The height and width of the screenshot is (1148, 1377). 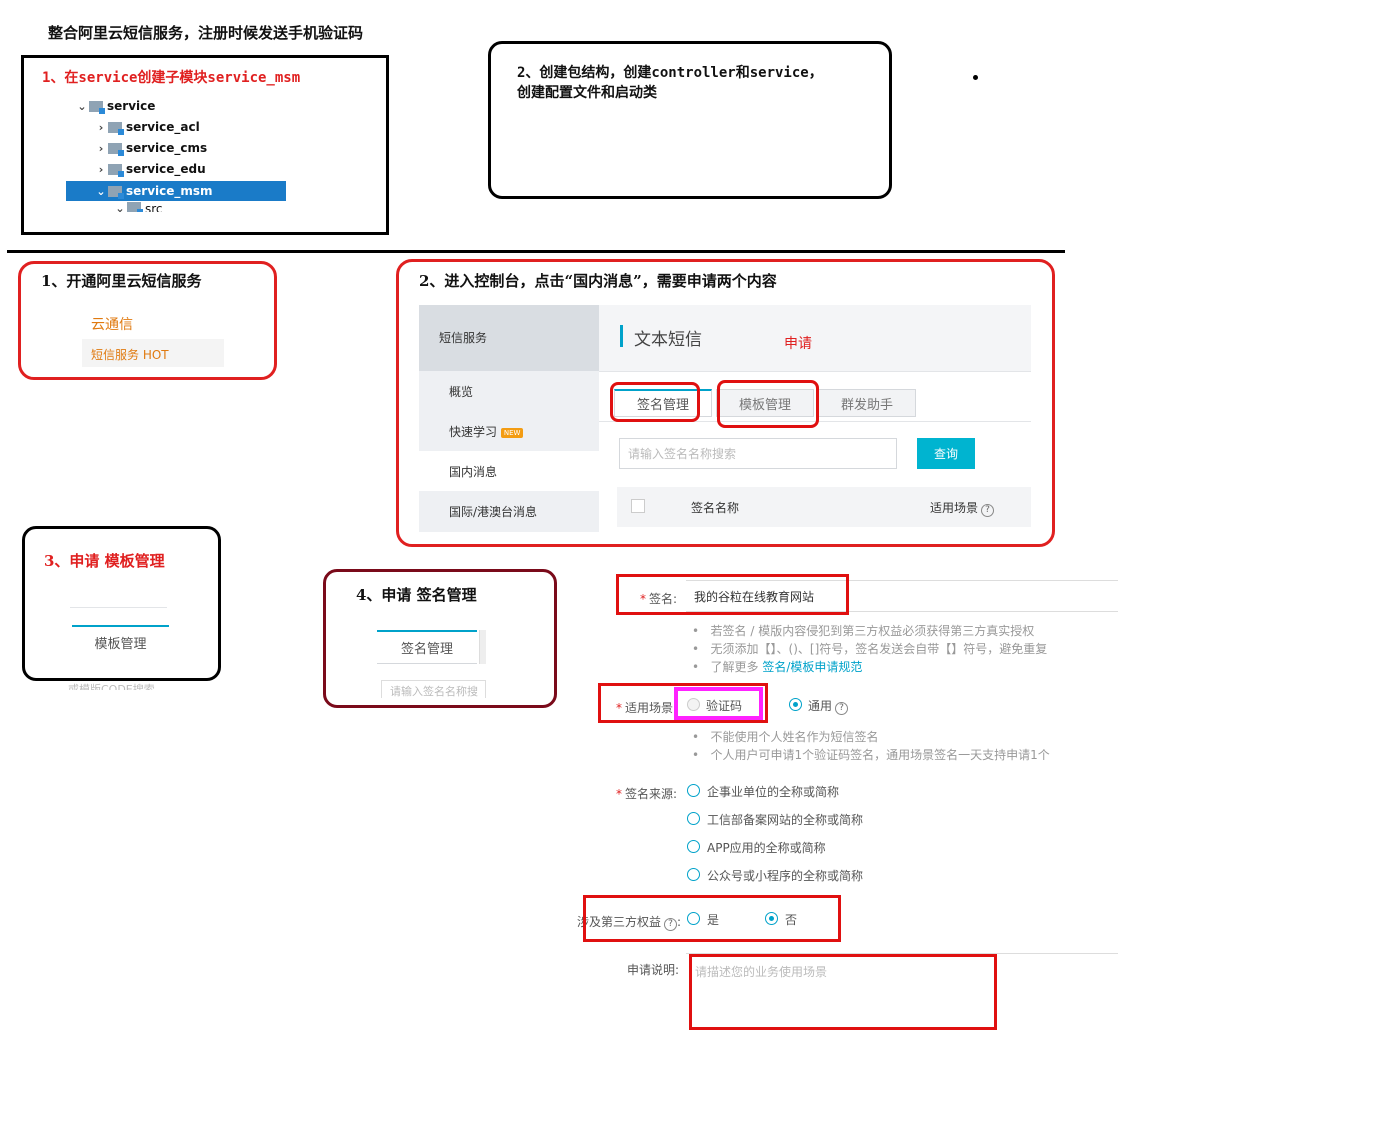 I want to click on select-all-checkbox, so click(x=638, y=506).